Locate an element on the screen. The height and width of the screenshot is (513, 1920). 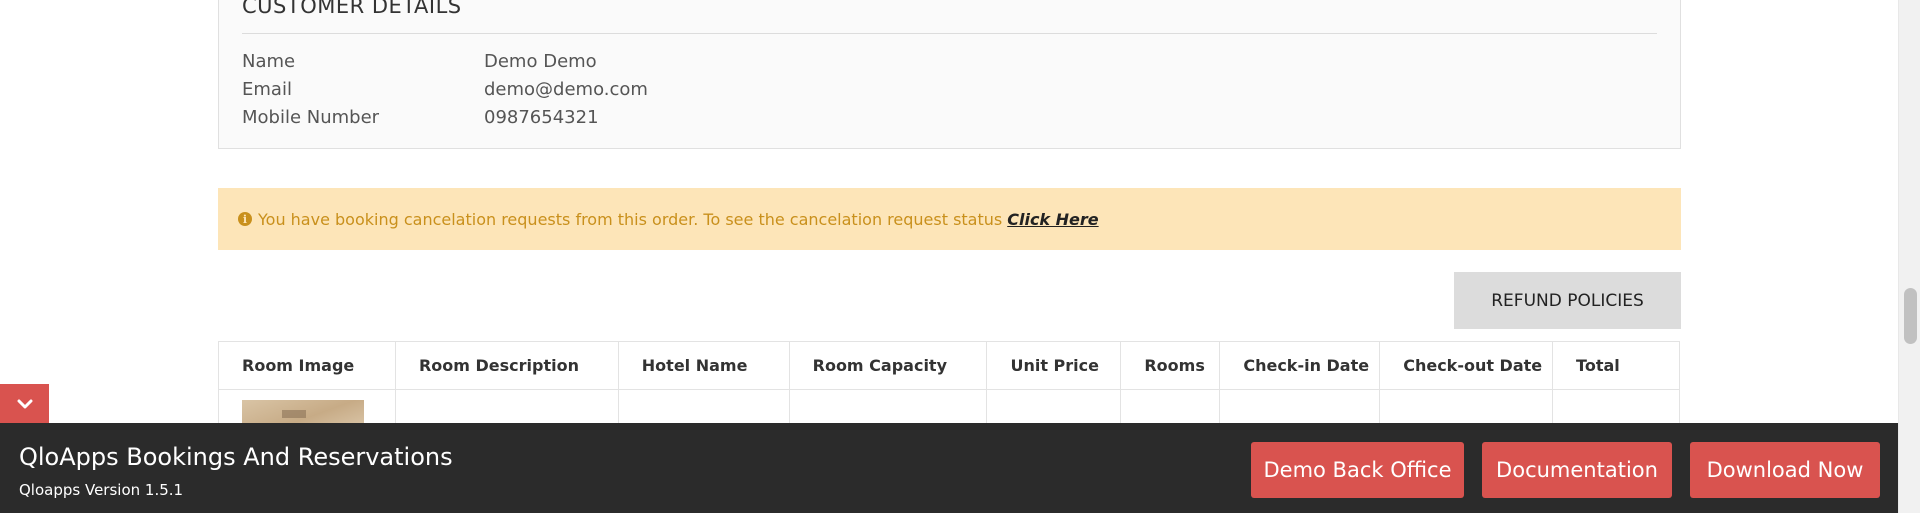
detail-value: demo@demo.com is located at coordinates (566, 89).